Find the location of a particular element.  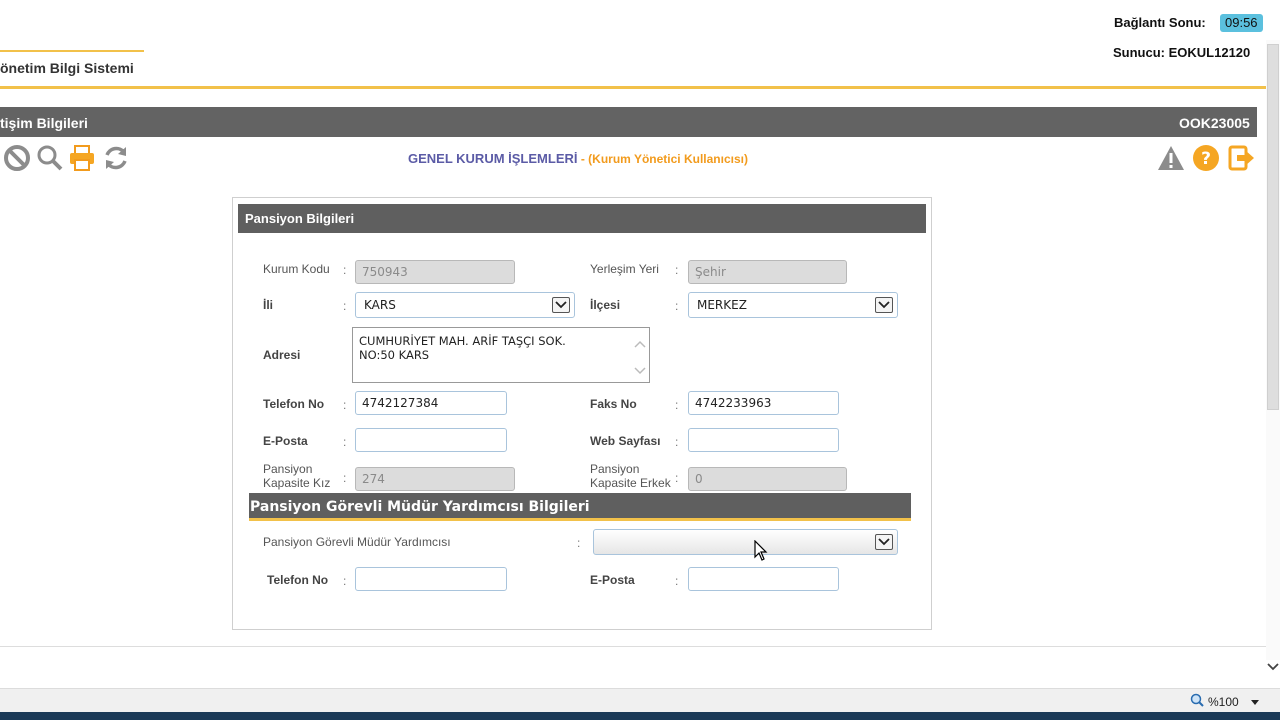

operations-subtitle: (Kurum Yönetici Kullanıcısı) is located at coordinates (668, 159).